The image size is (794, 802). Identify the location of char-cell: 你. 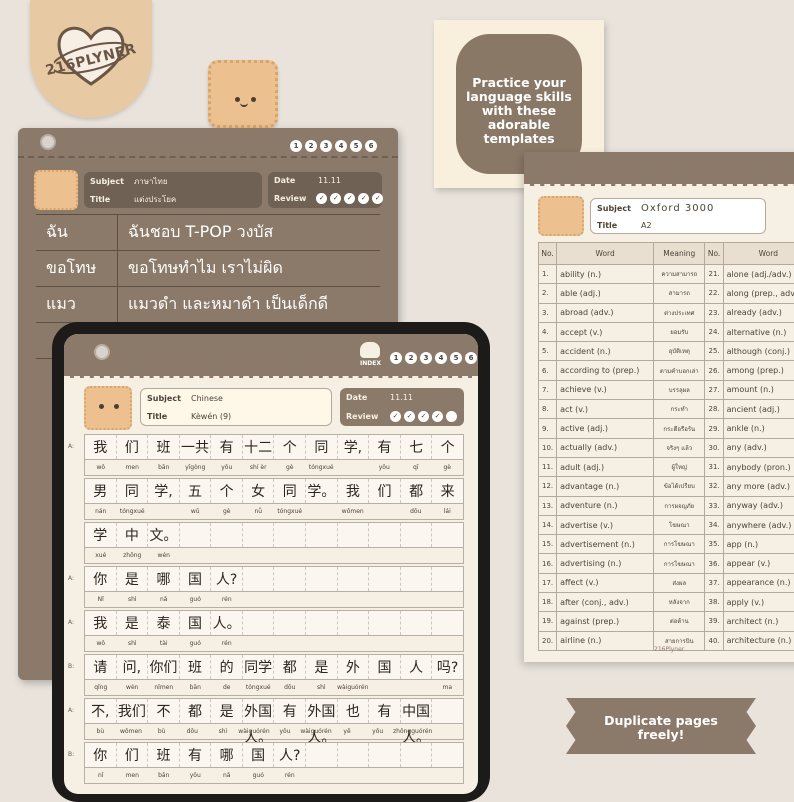
(101, 755).